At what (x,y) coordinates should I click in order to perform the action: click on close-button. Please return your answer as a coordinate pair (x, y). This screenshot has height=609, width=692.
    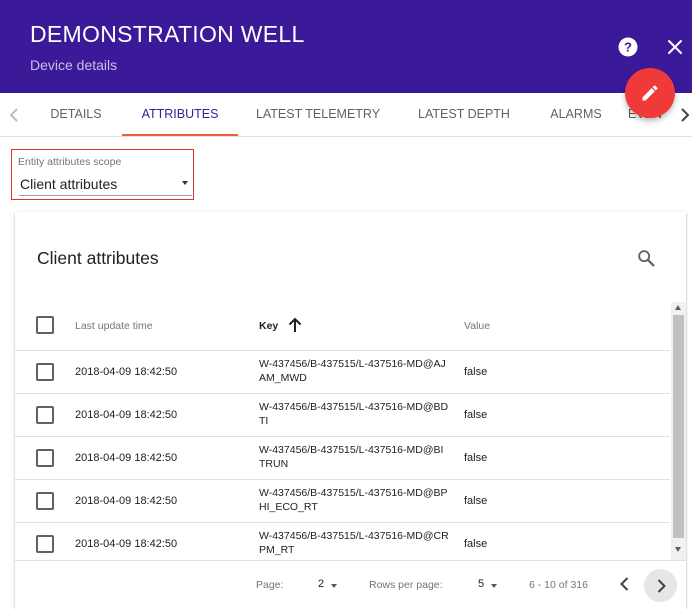
    Looking at the image, I should click on (675, 47).